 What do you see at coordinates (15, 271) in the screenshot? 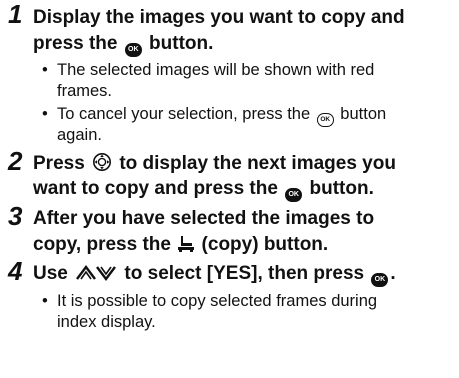
I see `step-number: 4` at bounding box center [15, 271].